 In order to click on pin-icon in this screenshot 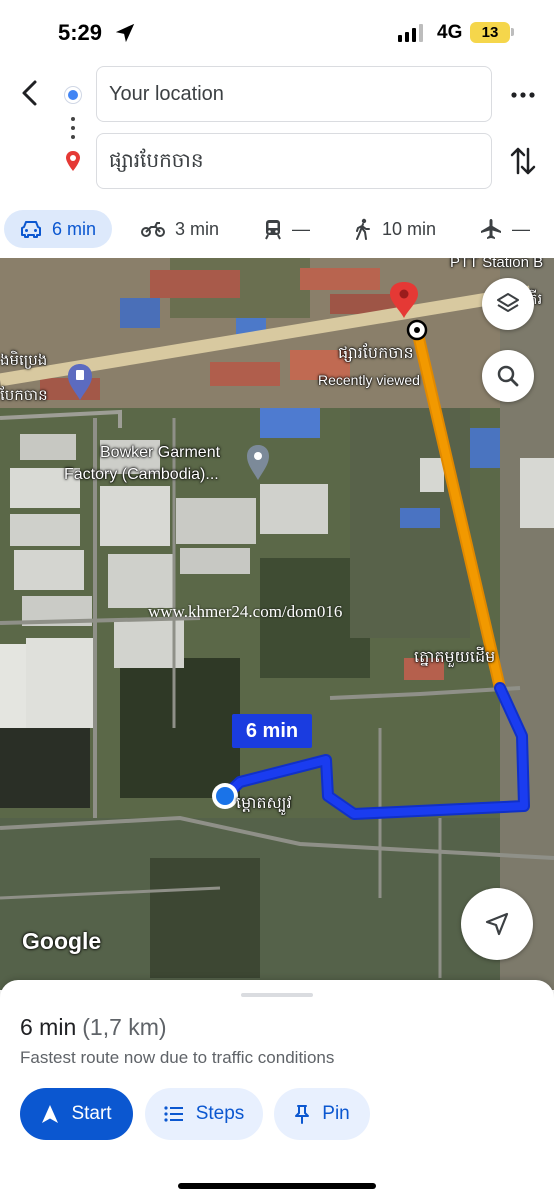, I will do `click(302, 1114)`.